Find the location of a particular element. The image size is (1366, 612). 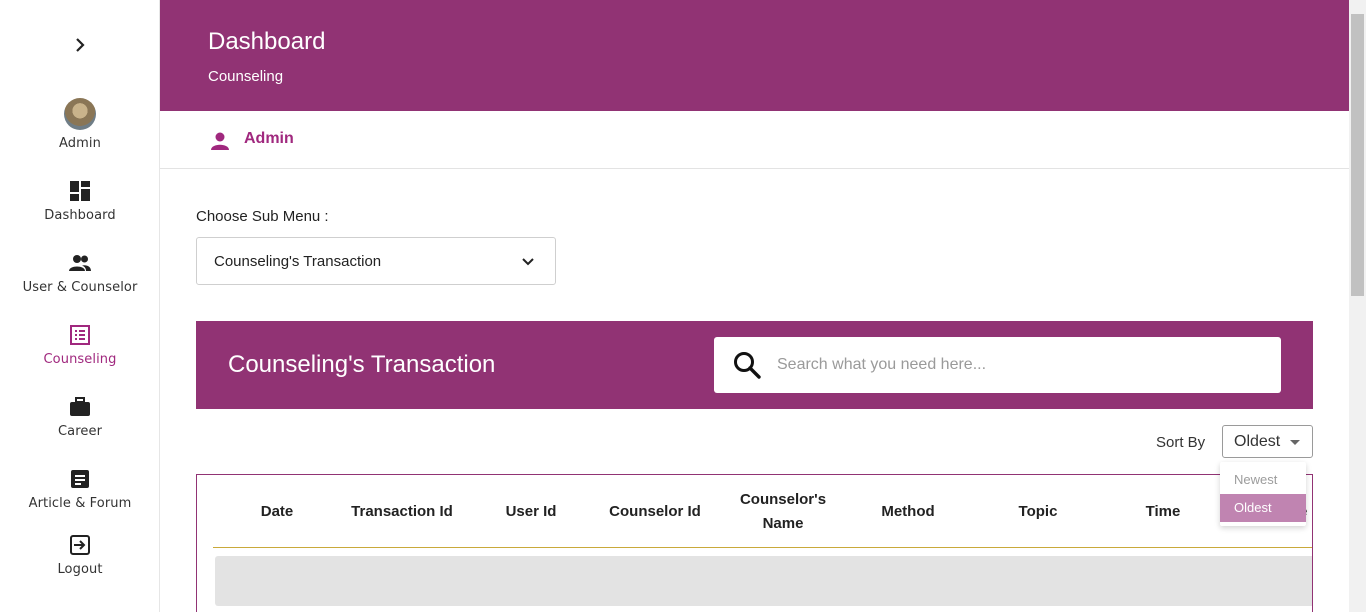

submenu-select: Counseling's Transaction is located at coordinates (376, 261).